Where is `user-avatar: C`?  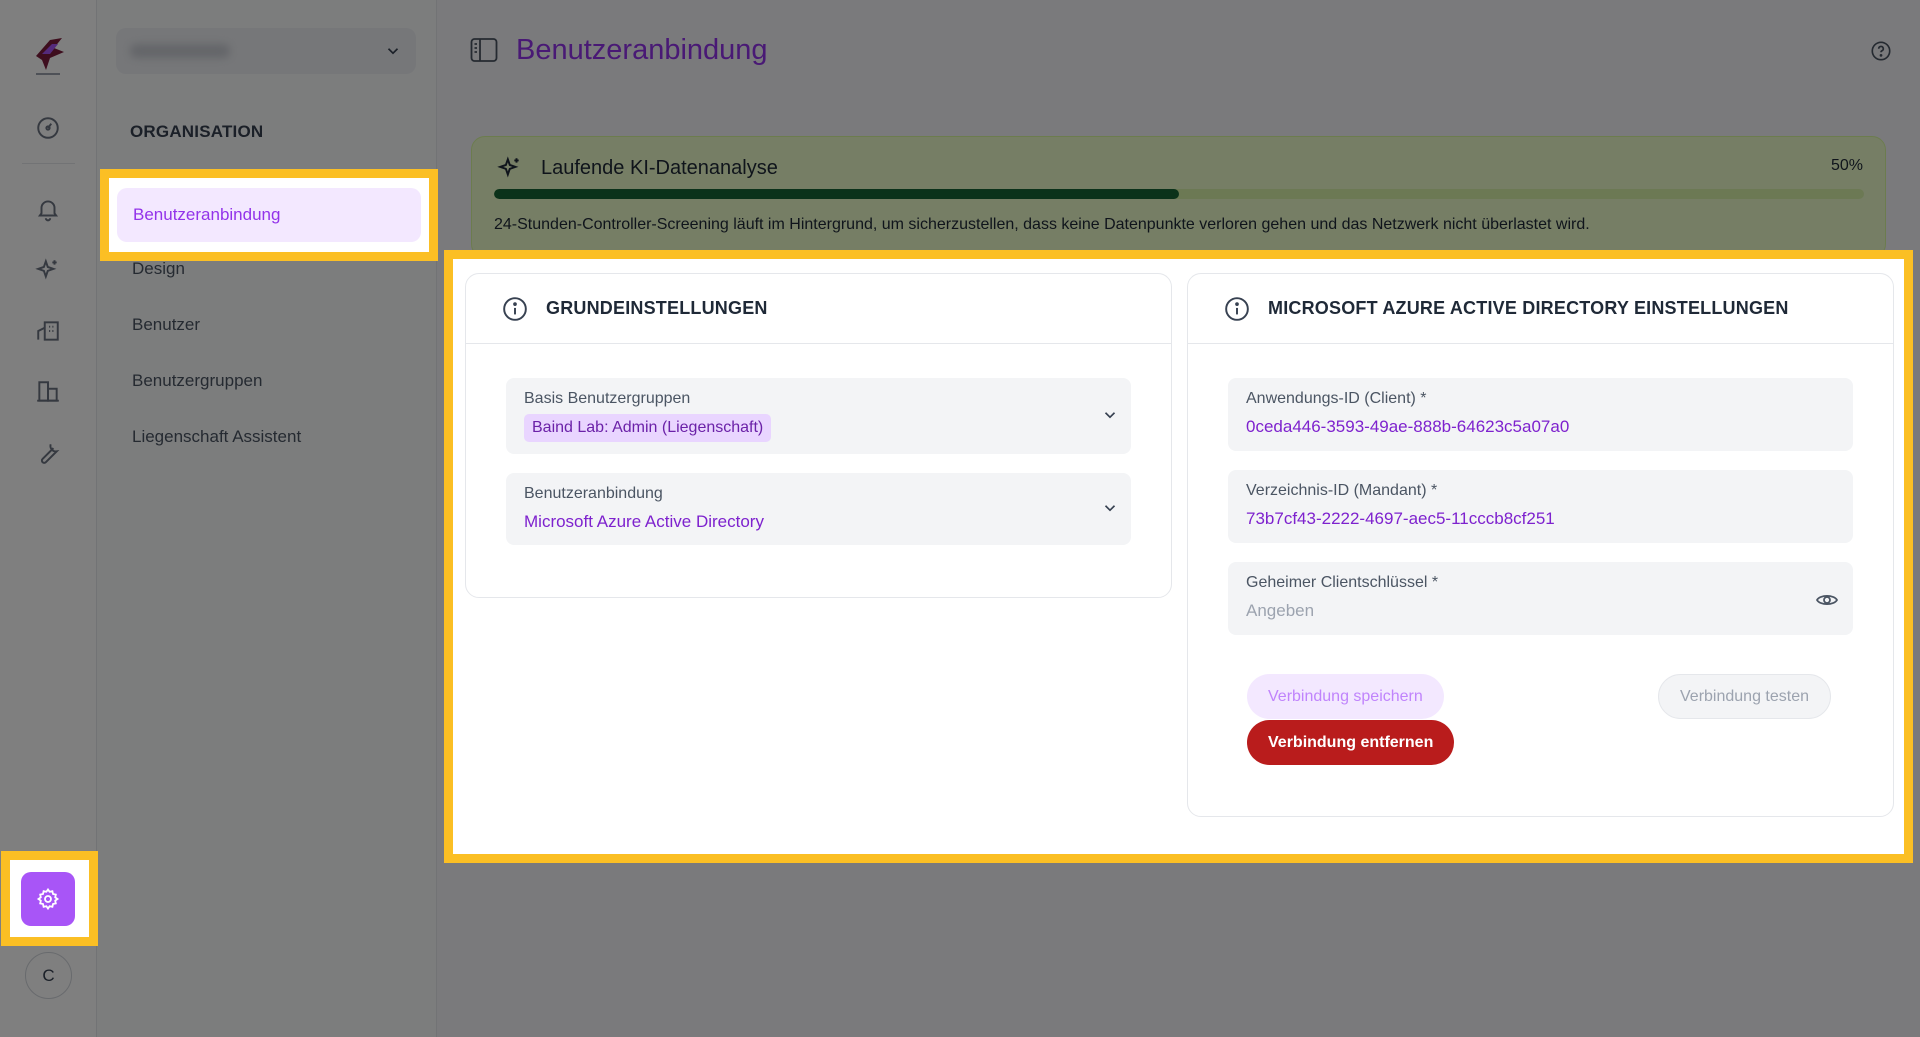
user-avatar: C is located at coordinates (48, 975).